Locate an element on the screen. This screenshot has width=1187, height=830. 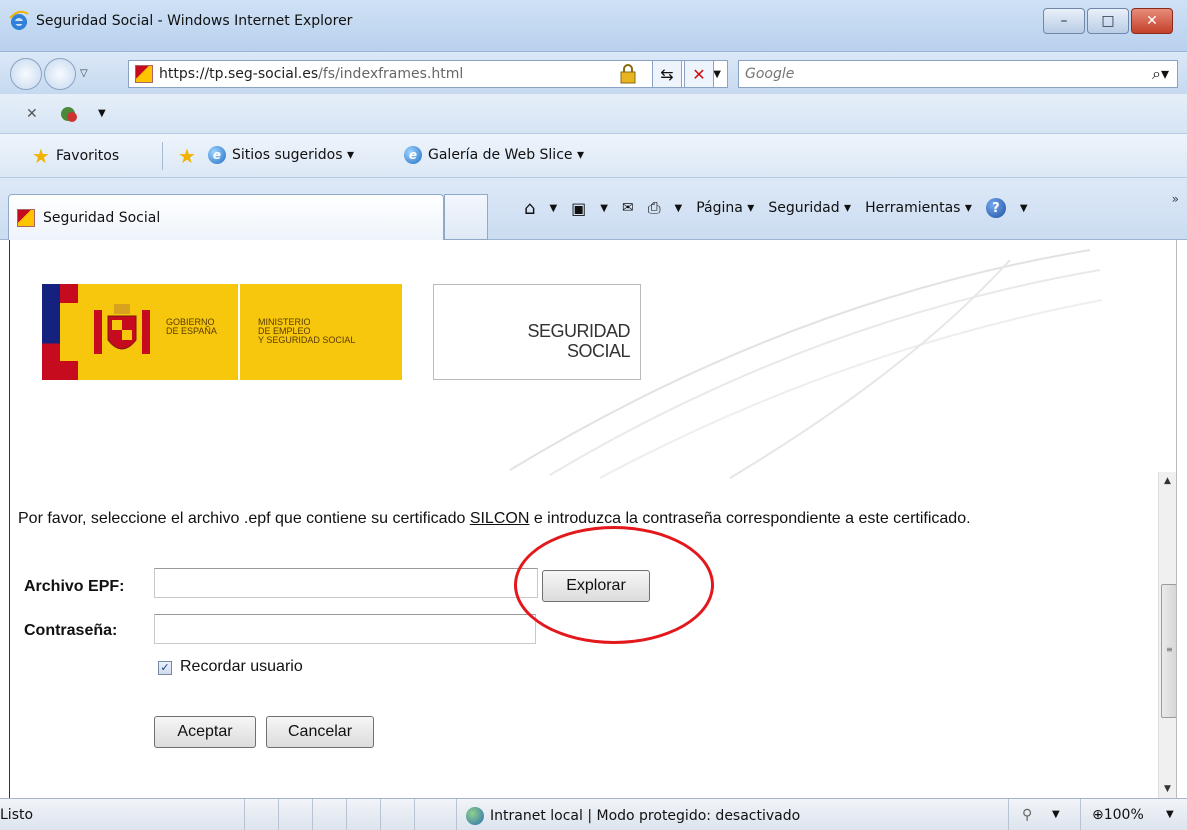
add-favorite-icon: ★ is located at coordinates (187, 156).